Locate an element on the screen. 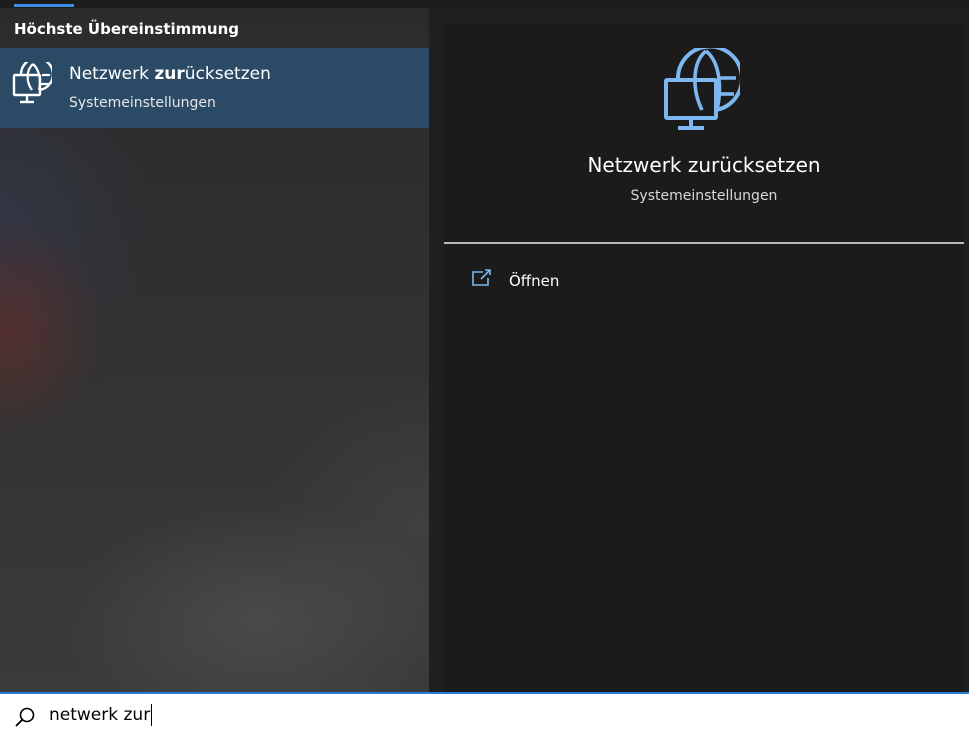 This screenshot has height=736, width=969. best-match-title-suffix: ücksetzen is located at coordinates (227, 74).